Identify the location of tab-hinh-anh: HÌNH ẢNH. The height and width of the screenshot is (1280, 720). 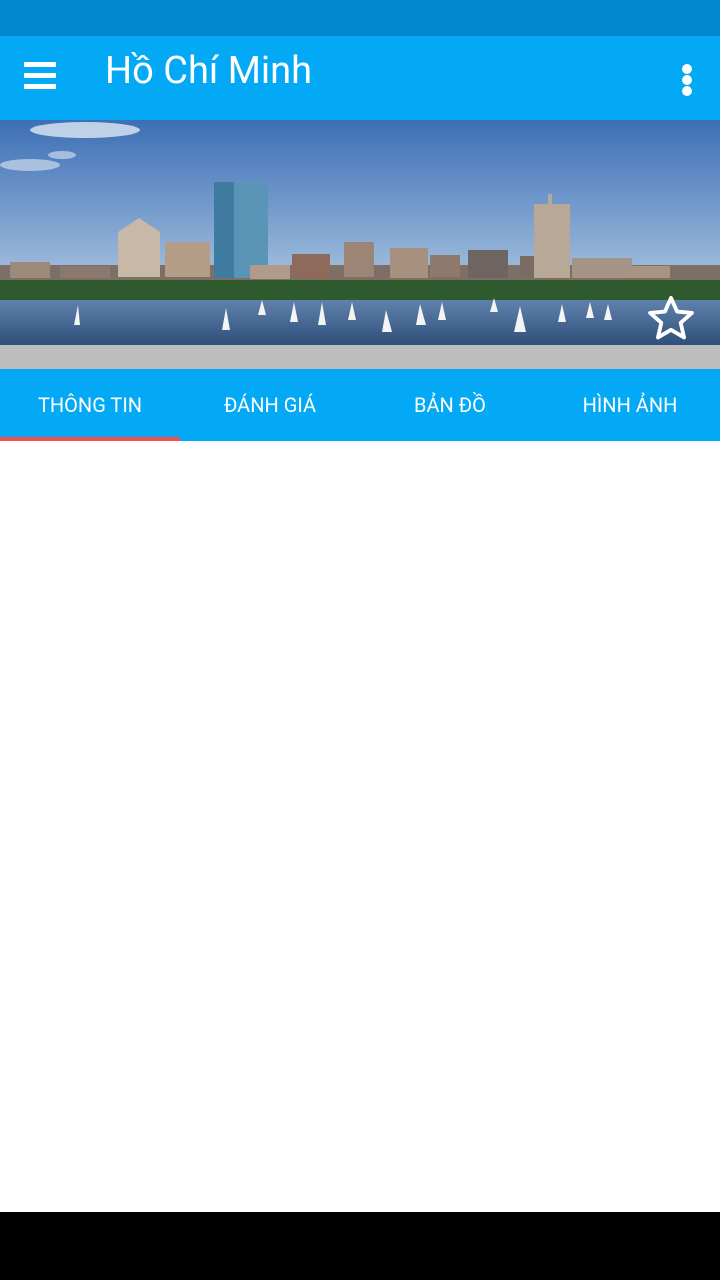
(630, 405).